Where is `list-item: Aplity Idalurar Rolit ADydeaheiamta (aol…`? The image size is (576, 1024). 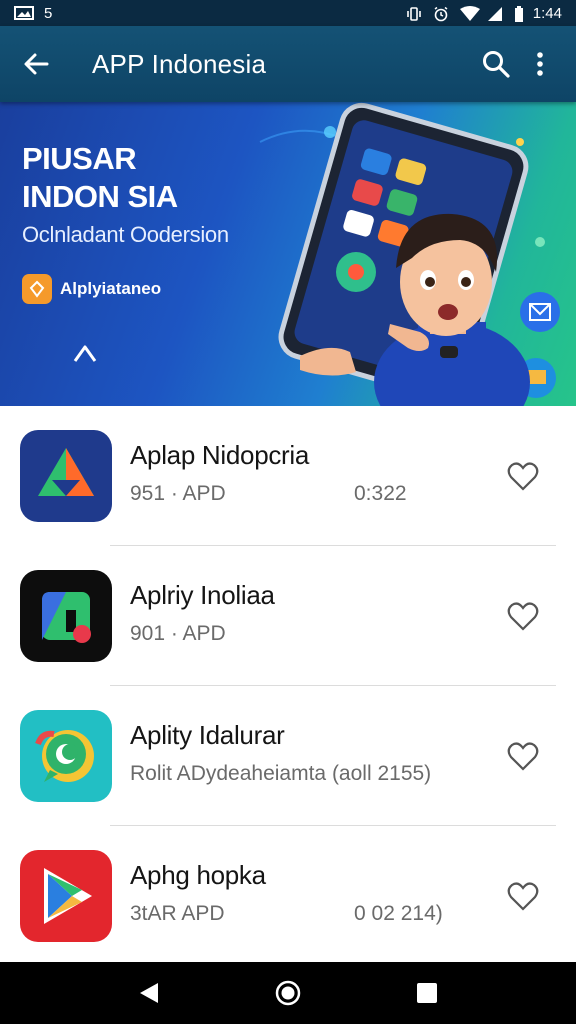
list-item: Aplity Idalurar Rolit ADydeaheiamta (aol… is located at coordinates (288, 756).